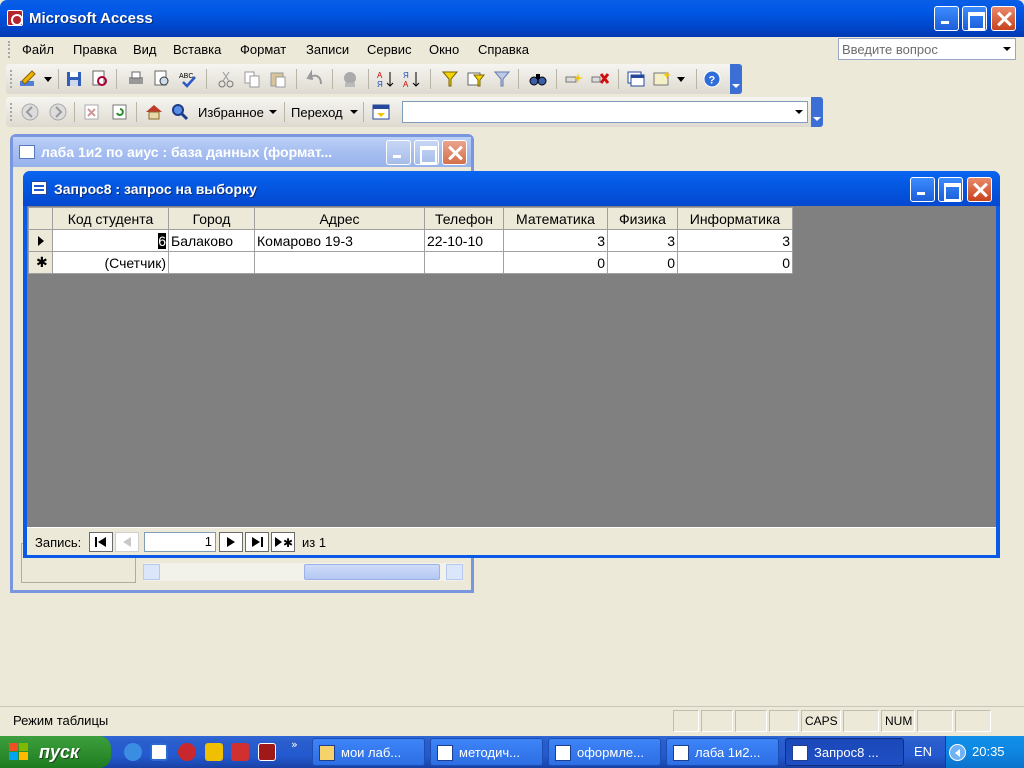 The width and height of the screenshot is (1024, 768). Describe the element at coordinates (464, 240) in the screenshot. I see `cell-phone: 22-10-10` at that location.